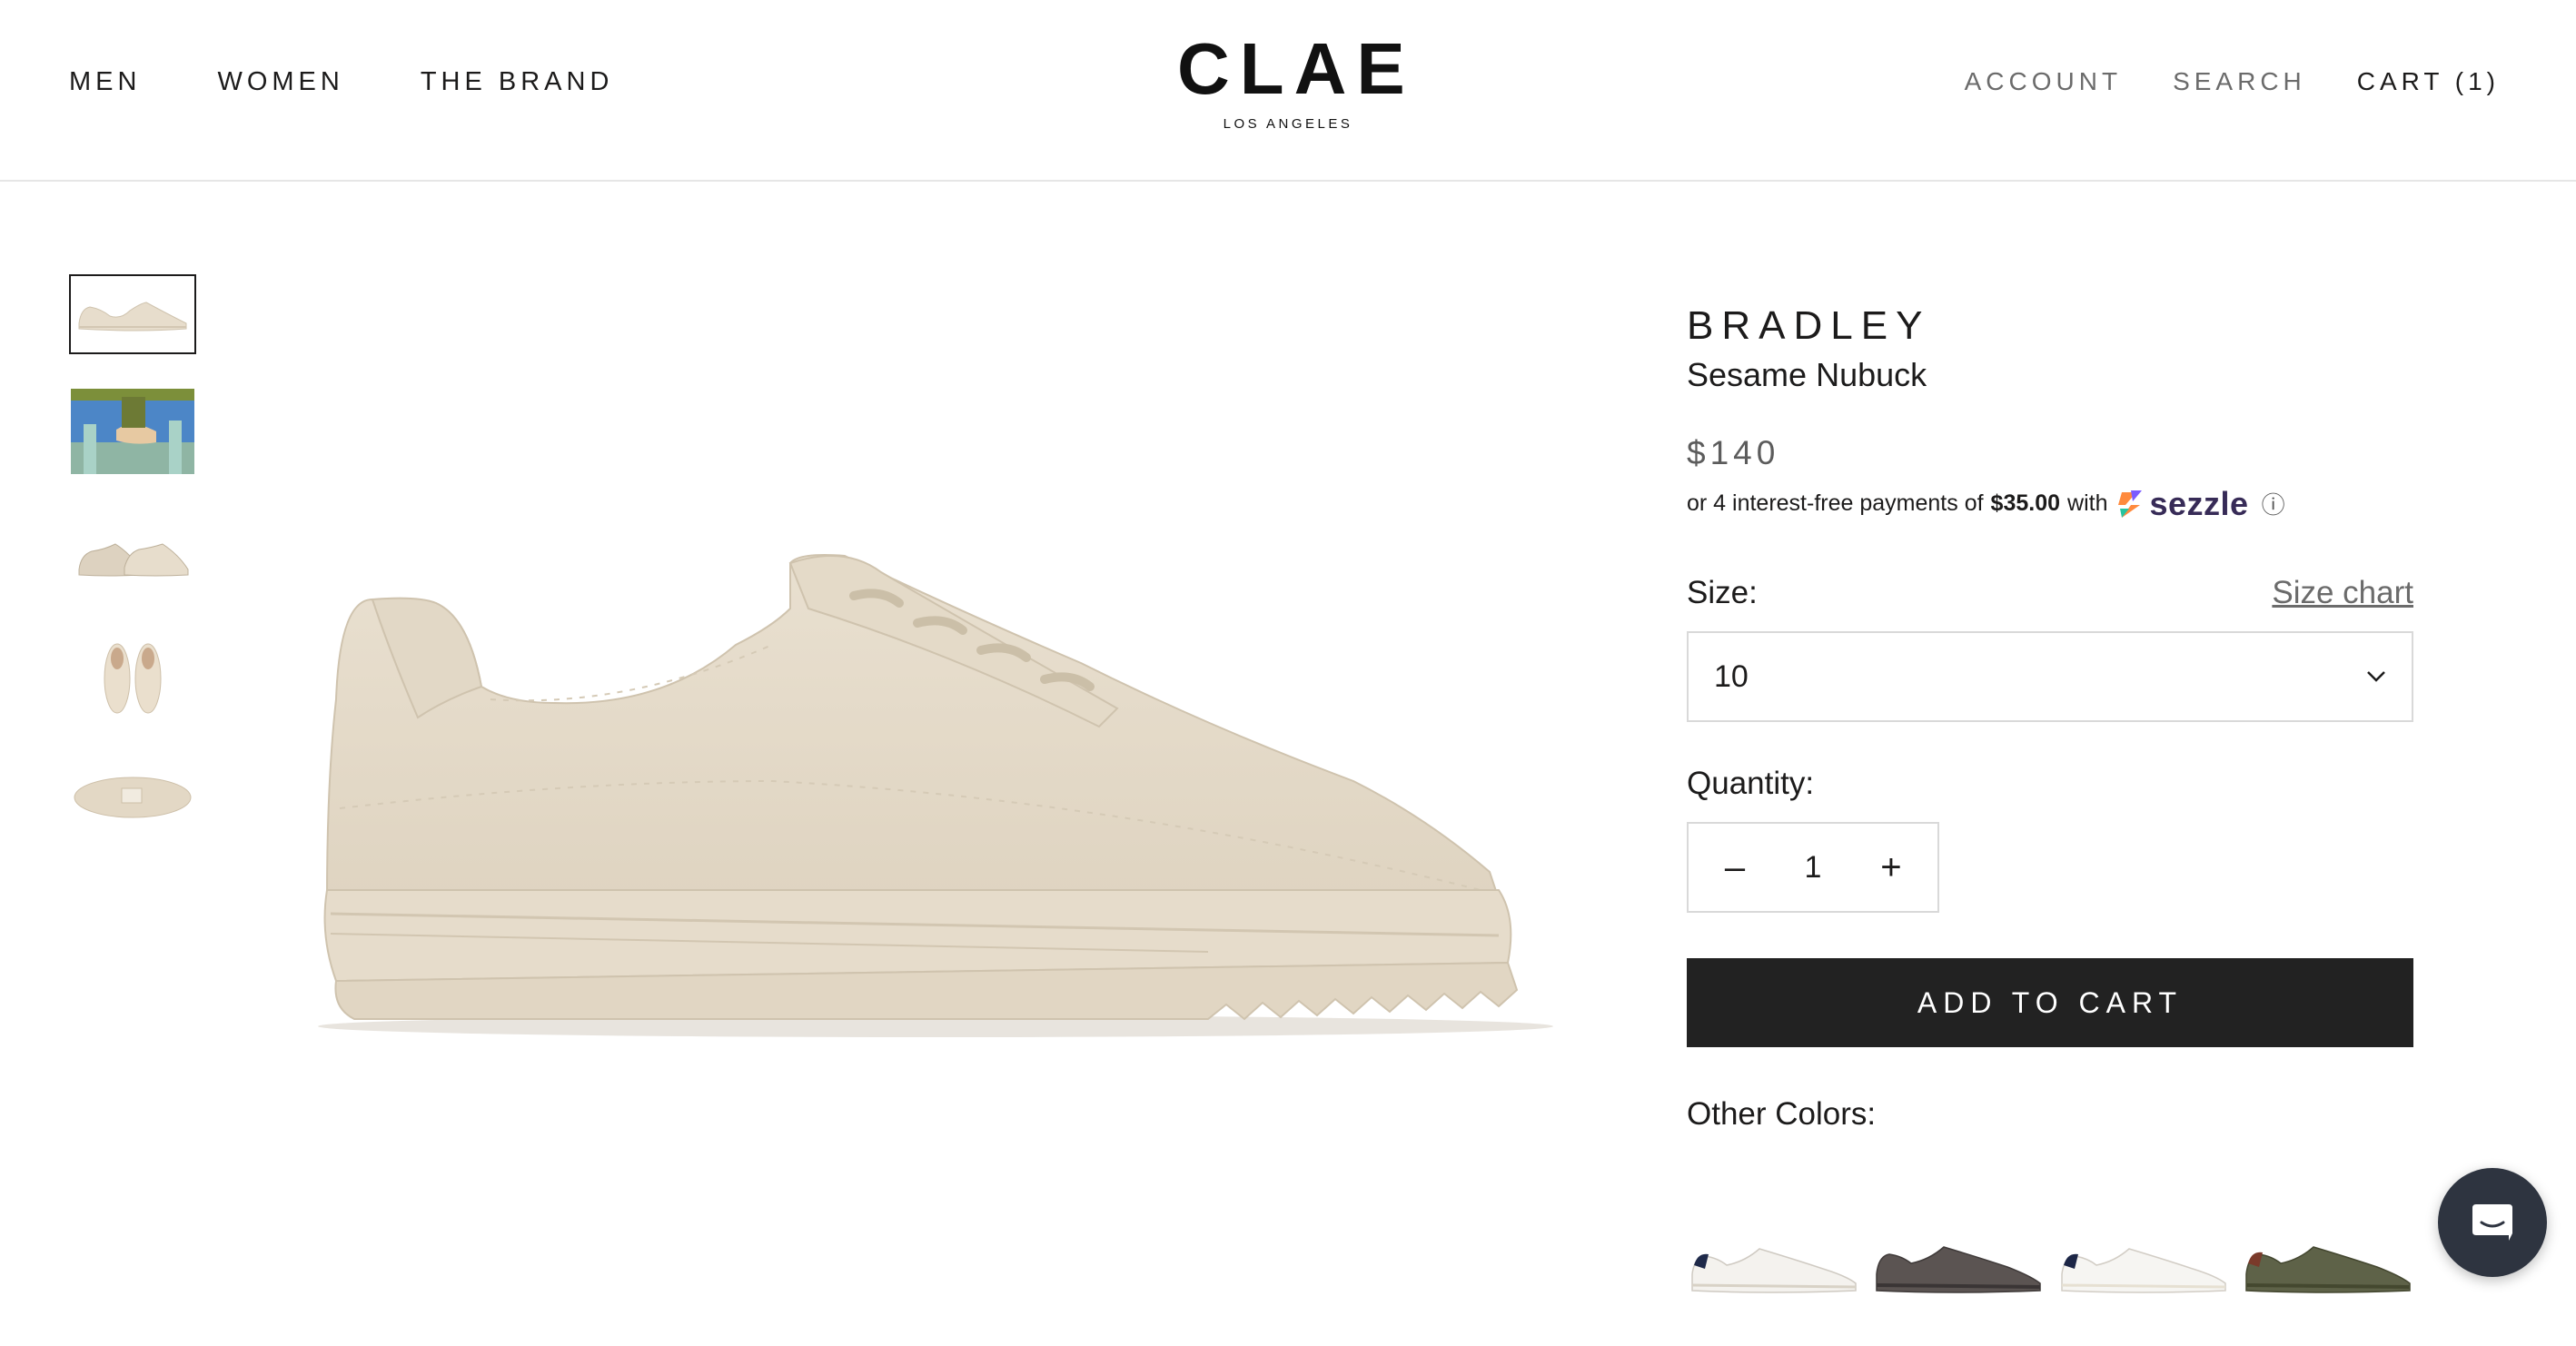  I want to click on color-swatch-olive, so click(2327, 1255).